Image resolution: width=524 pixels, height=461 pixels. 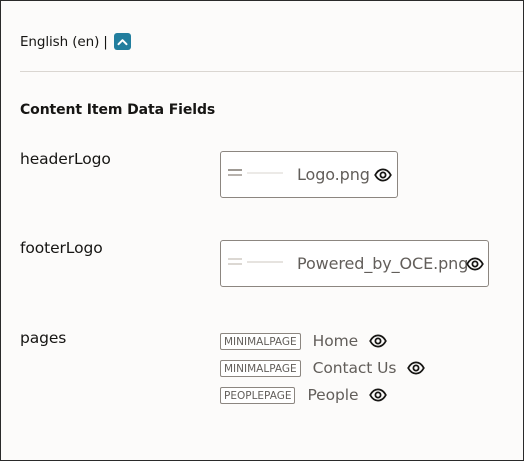 What do you see at coordinates (257, 264) in the screenshot?
I see `footer-logo-thumbnail` at bounding box center [257, 264].